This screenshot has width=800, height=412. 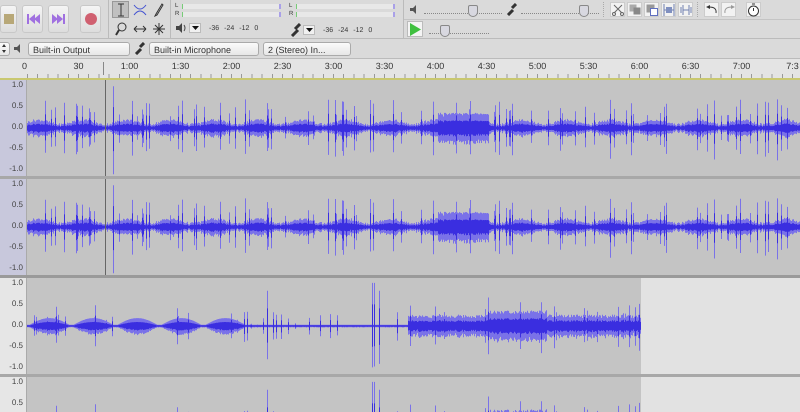 I want to click on time-label: 6:00, so click(x=639, y=66).